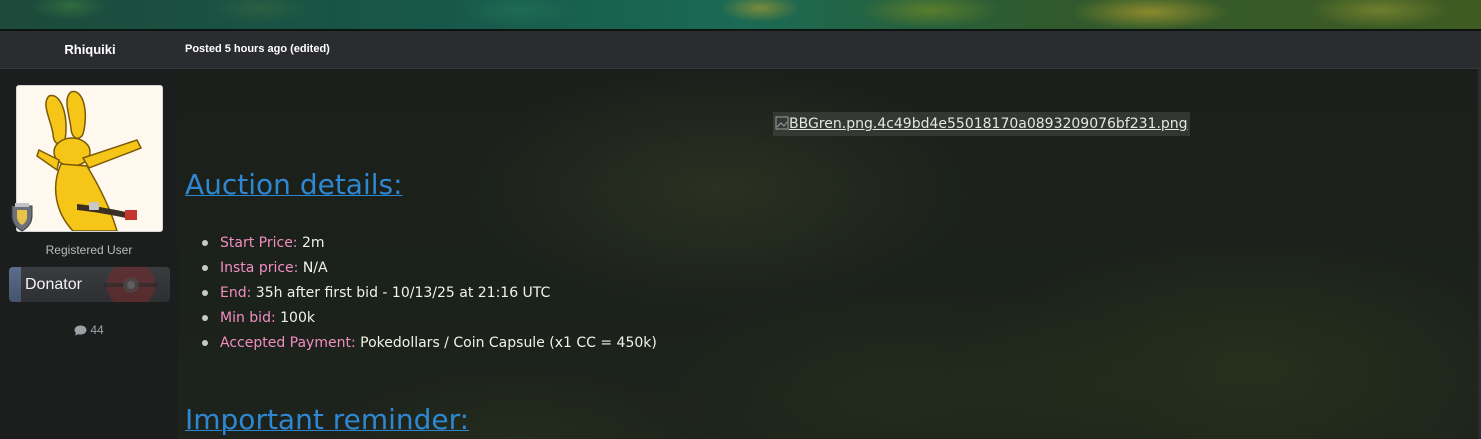 Image resolution: width=1481 pixels, height=439 pixels. What do you see at coordinates (97, 330) in the screenshot?
I see `post-count-value: 44` at bounding box center [97, 330].